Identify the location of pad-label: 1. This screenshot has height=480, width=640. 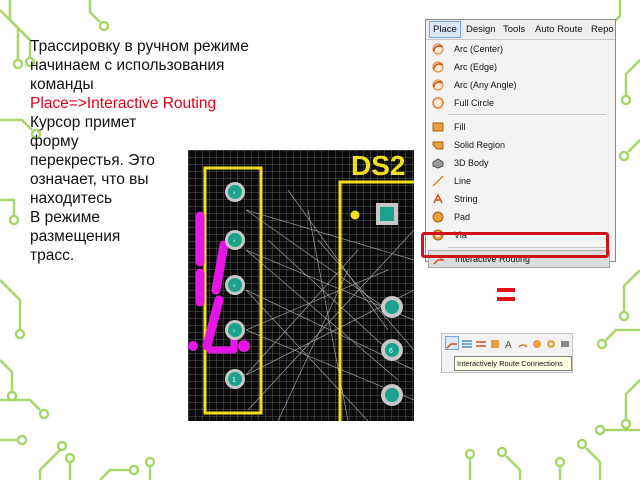
(234, 380).